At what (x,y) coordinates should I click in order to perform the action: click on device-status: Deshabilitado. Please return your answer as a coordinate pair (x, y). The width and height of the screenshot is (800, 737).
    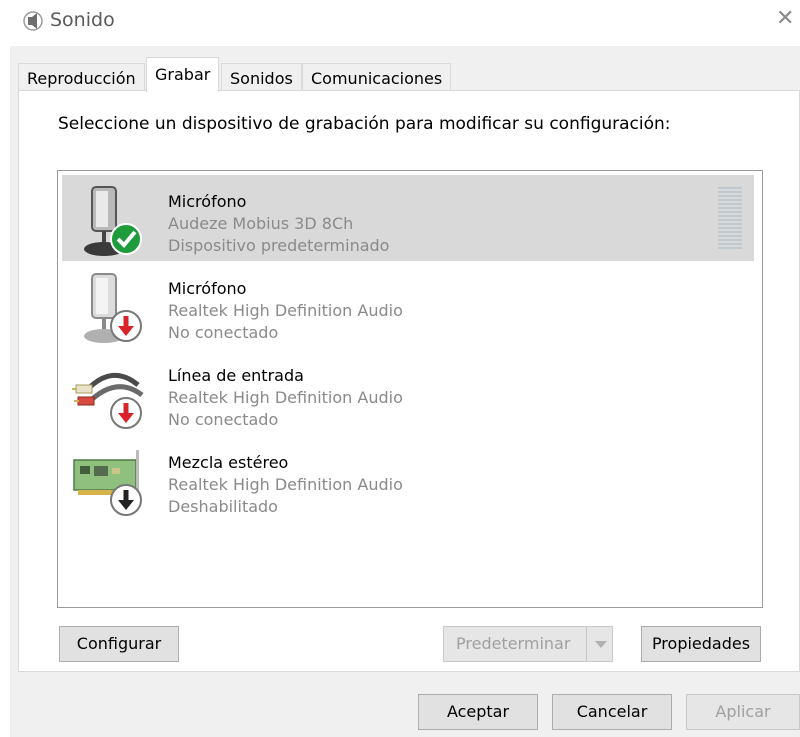
    Looking at the image, I should click on (223, 506).